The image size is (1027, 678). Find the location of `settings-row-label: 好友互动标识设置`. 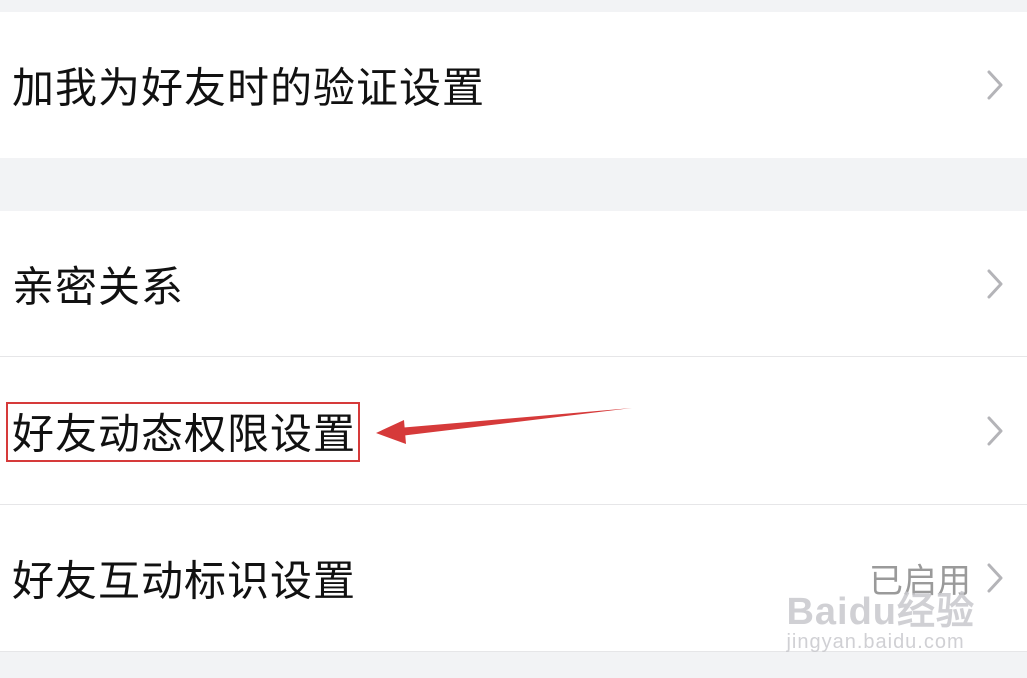

settings-row-label: 好友互动标识设置 is located at coordinates (184, 581).